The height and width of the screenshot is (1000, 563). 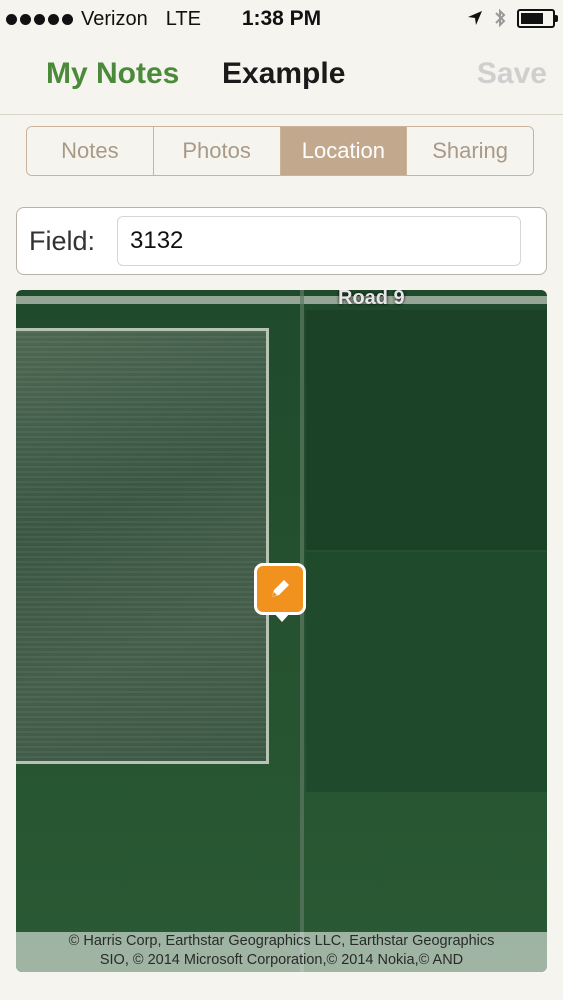 I want to click on section-tabs: Notes Photos Location Sharing, so click(x=280, y=151).